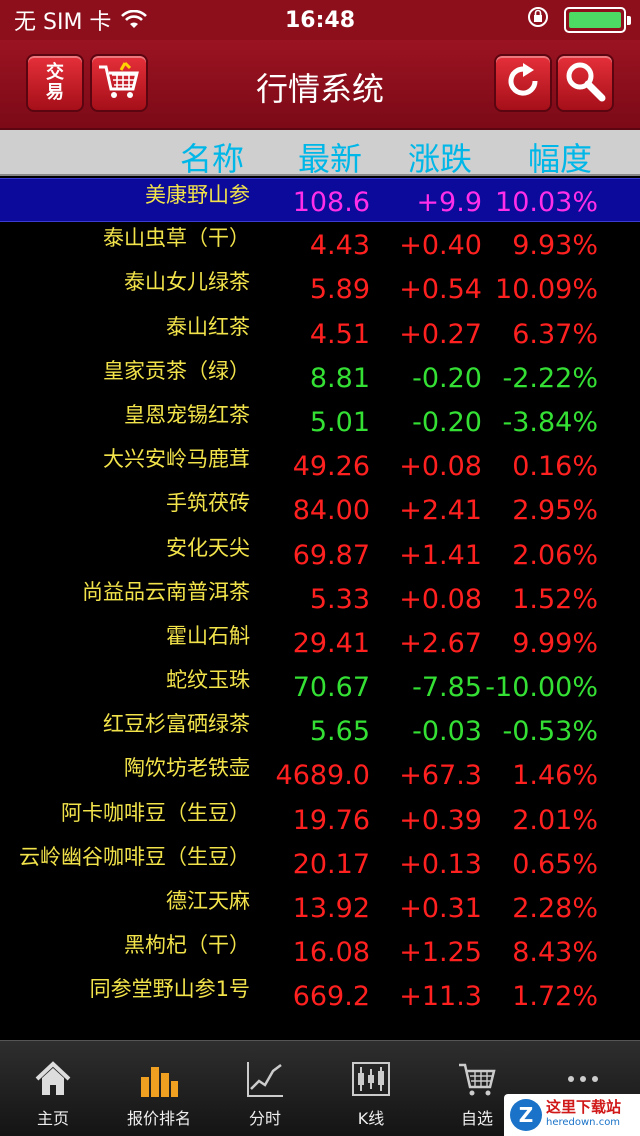 Image resolution: width=640 pixels, height=1136 pixels. What do you see at coordinates (320, 85) in the screenshot?
I see `nav-bar: 交 易 行情系统` at bounding box center [320, 85].